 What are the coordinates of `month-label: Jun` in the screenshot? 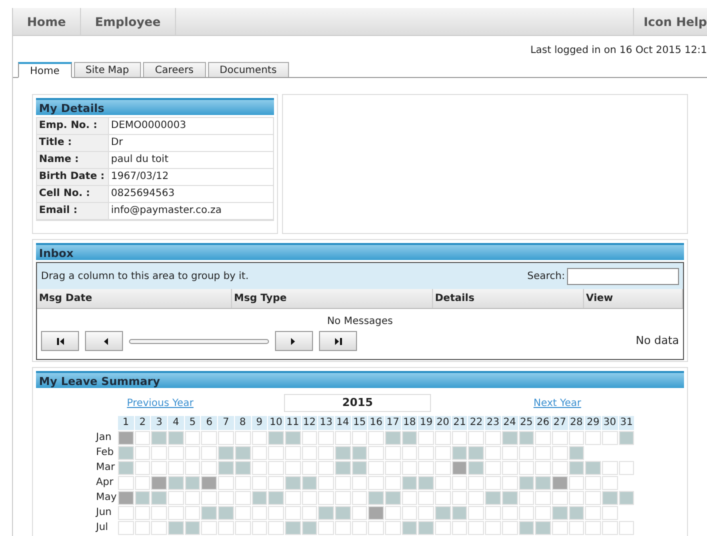 It's located at (104, 513).